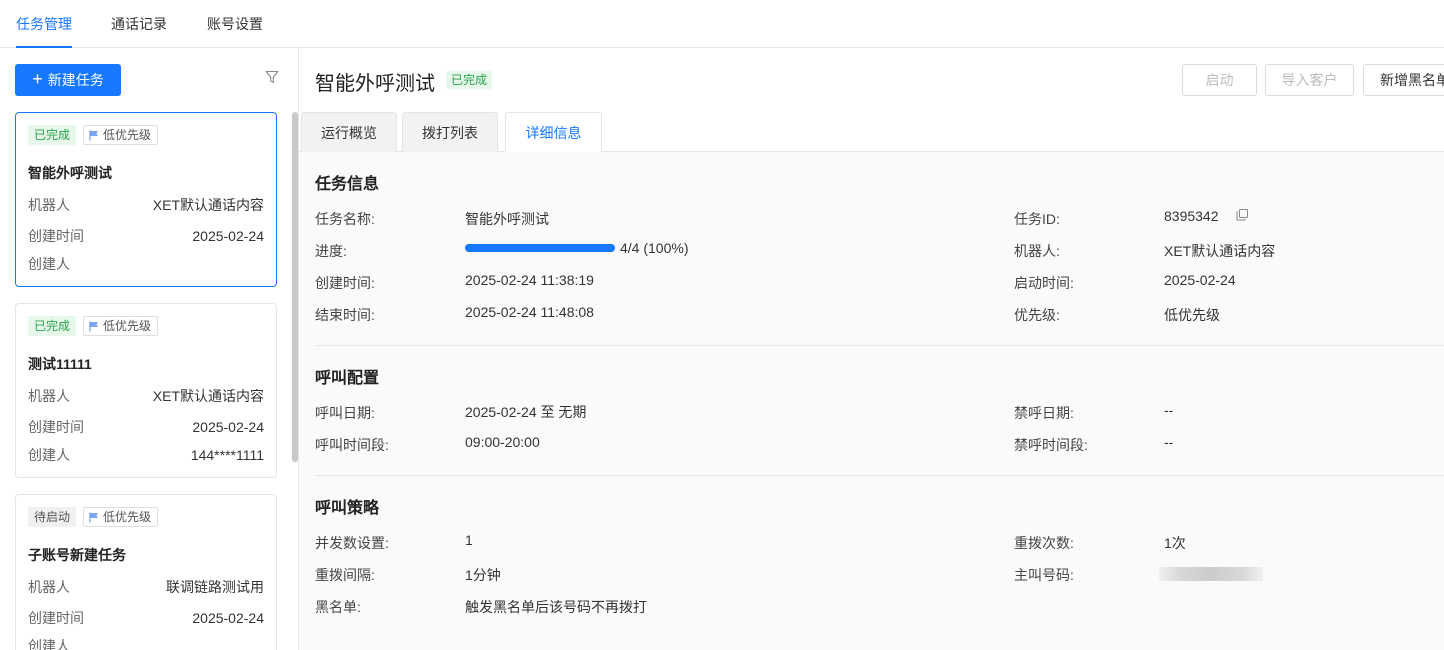 This screenshot has height=650, width=1444. What do you see at coordinates (1037, 219) in the screenshot?
I see `task-id-label: 任务ID:` at bounding box center [1037, 219].